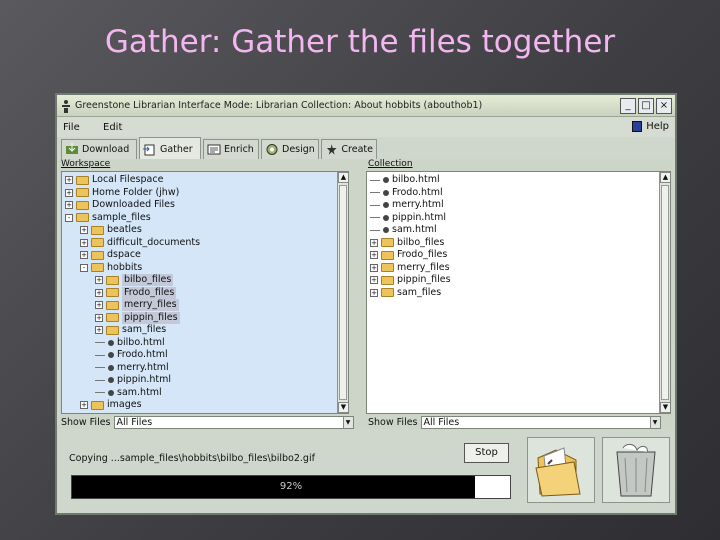 The height and width of the screenshot is (540, 720). What do you see at coordinates (112, 127) in the screenshot?
I see `menu-edit: Edit` at bounding box center [112, 127].